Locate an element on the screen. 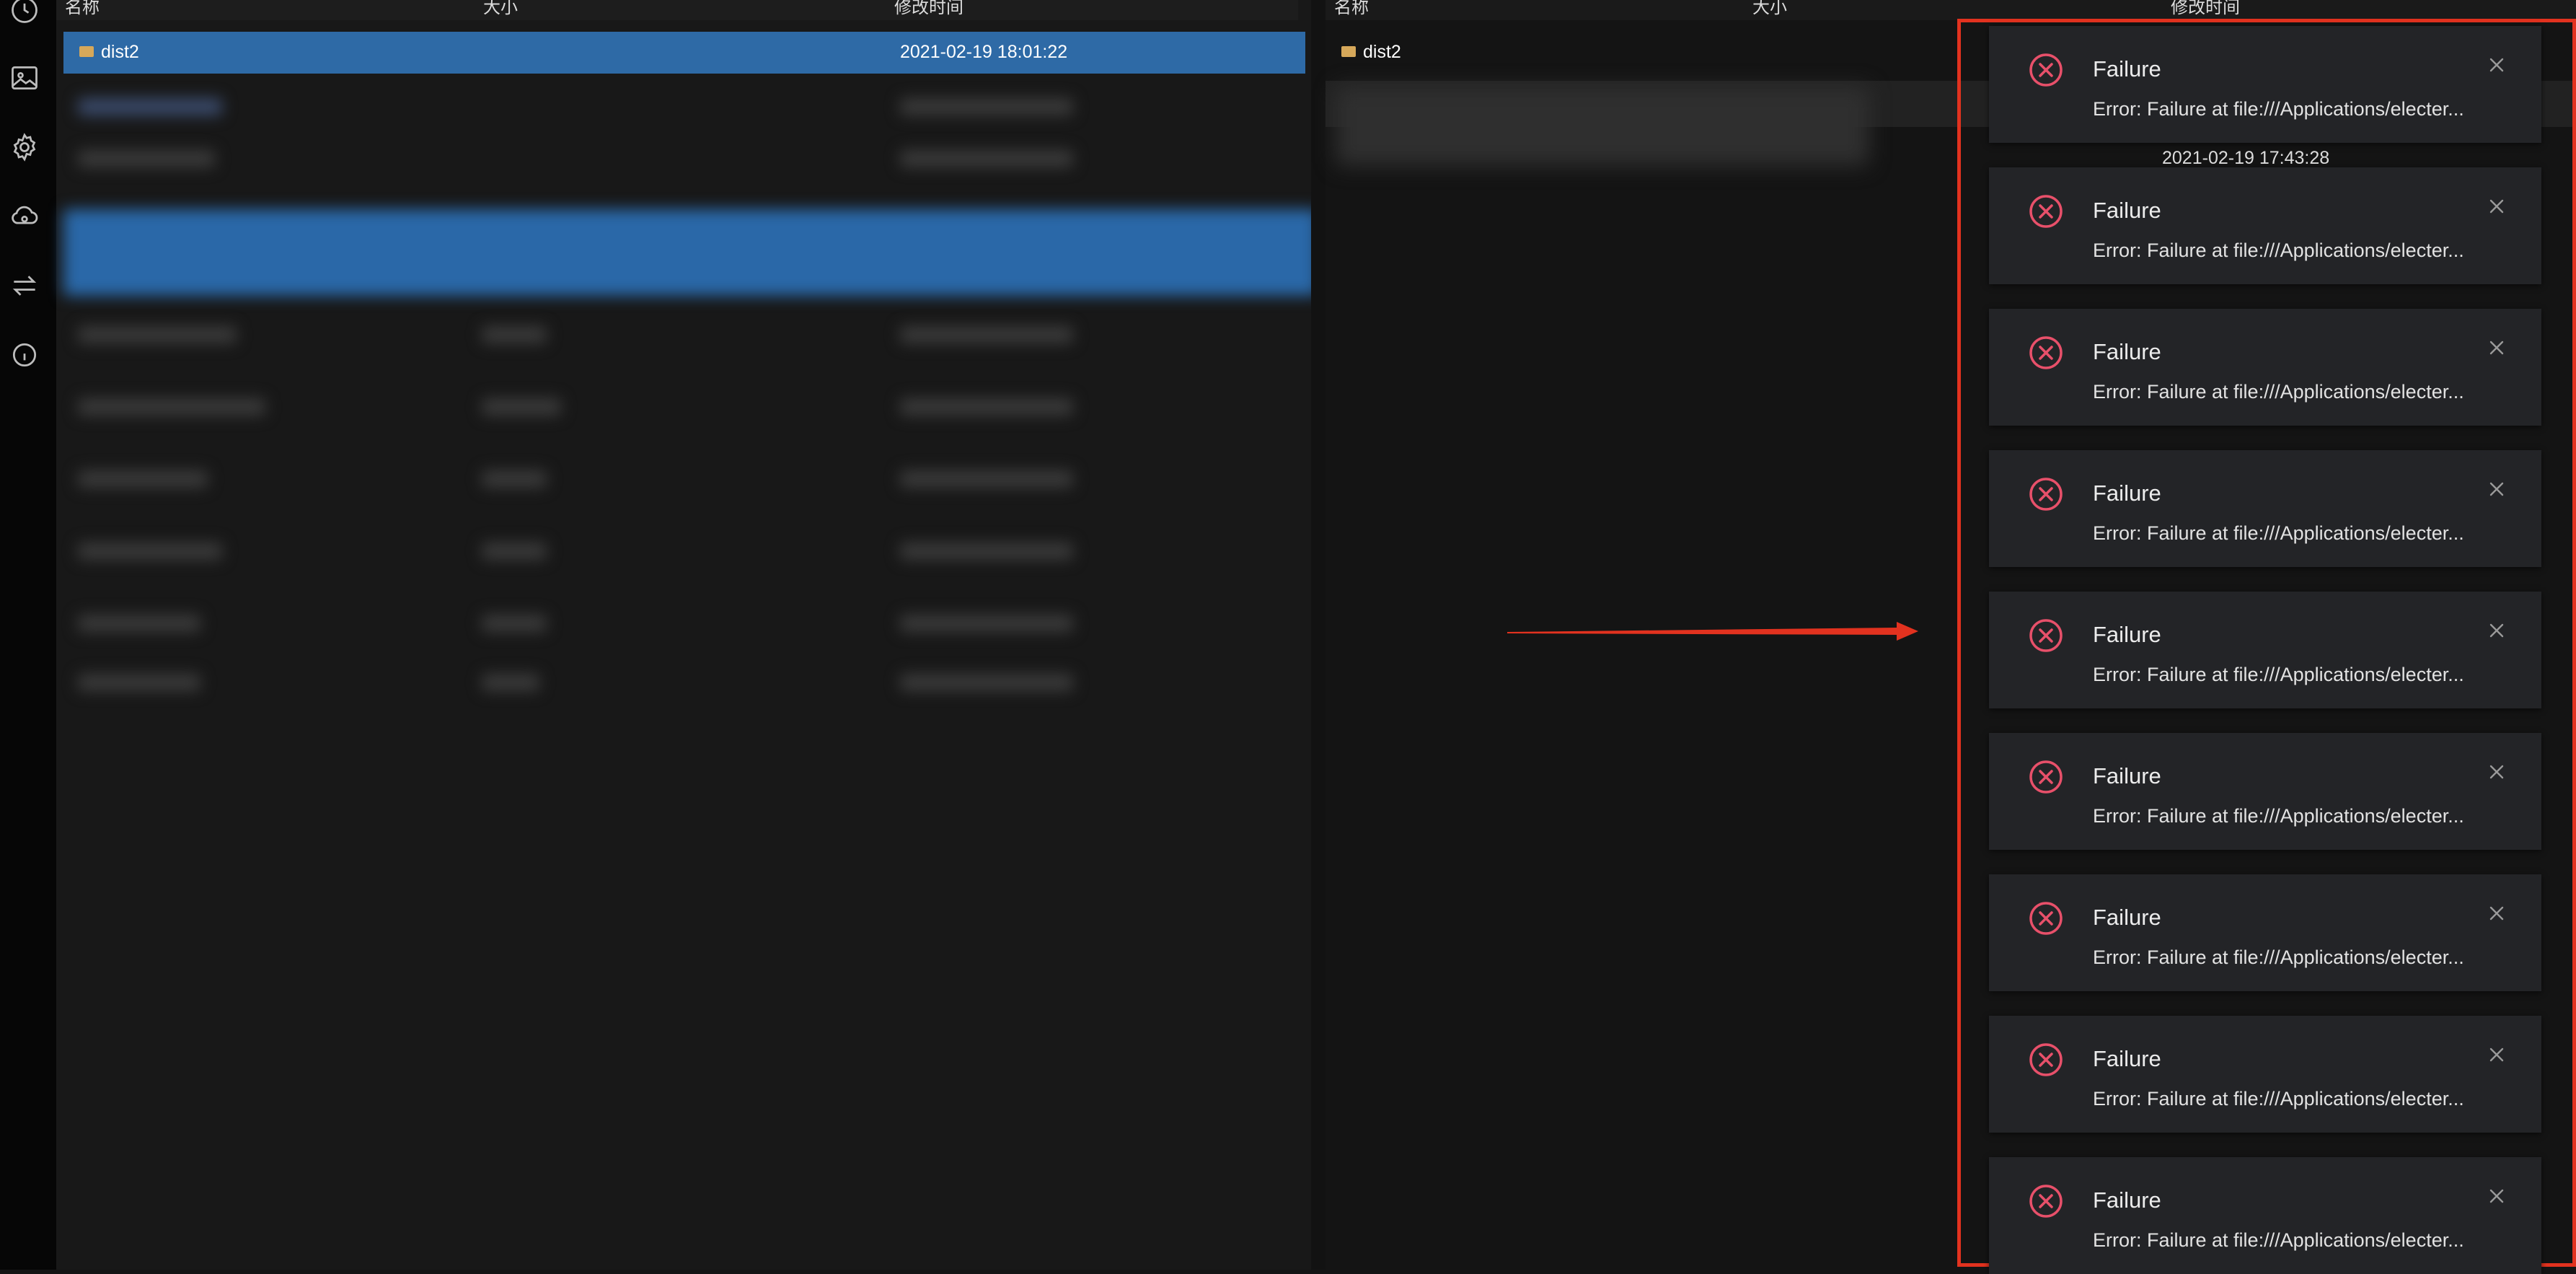  info-icon is located at coordinates (24, 355).